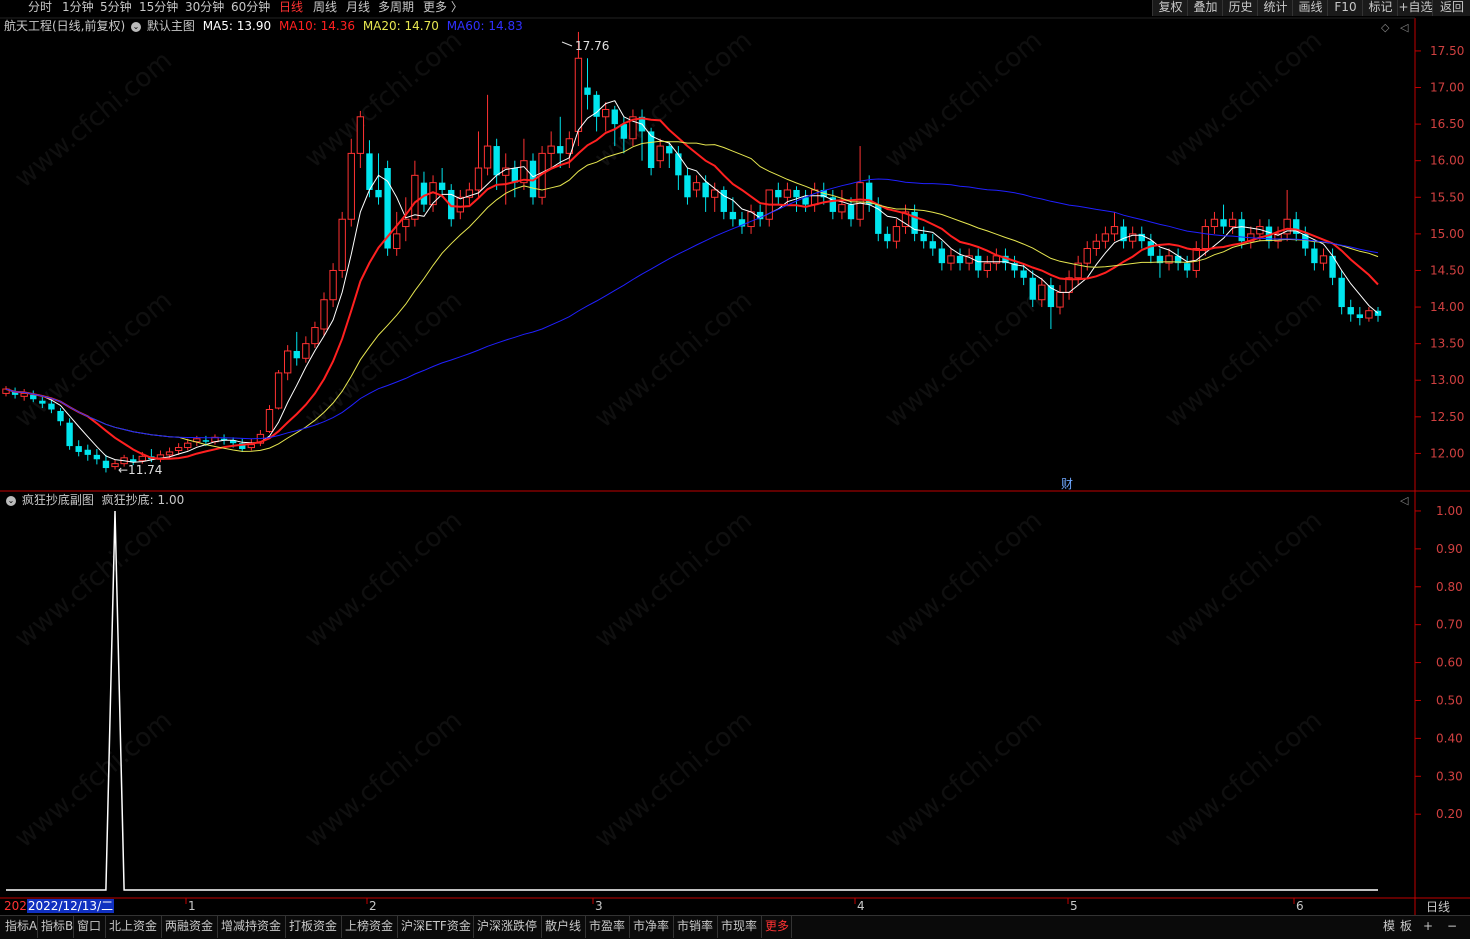 The height and width of the screenshot is (939, 1470). I want to click on indicator-tab-5: 增减持资金, so click(252, 927).